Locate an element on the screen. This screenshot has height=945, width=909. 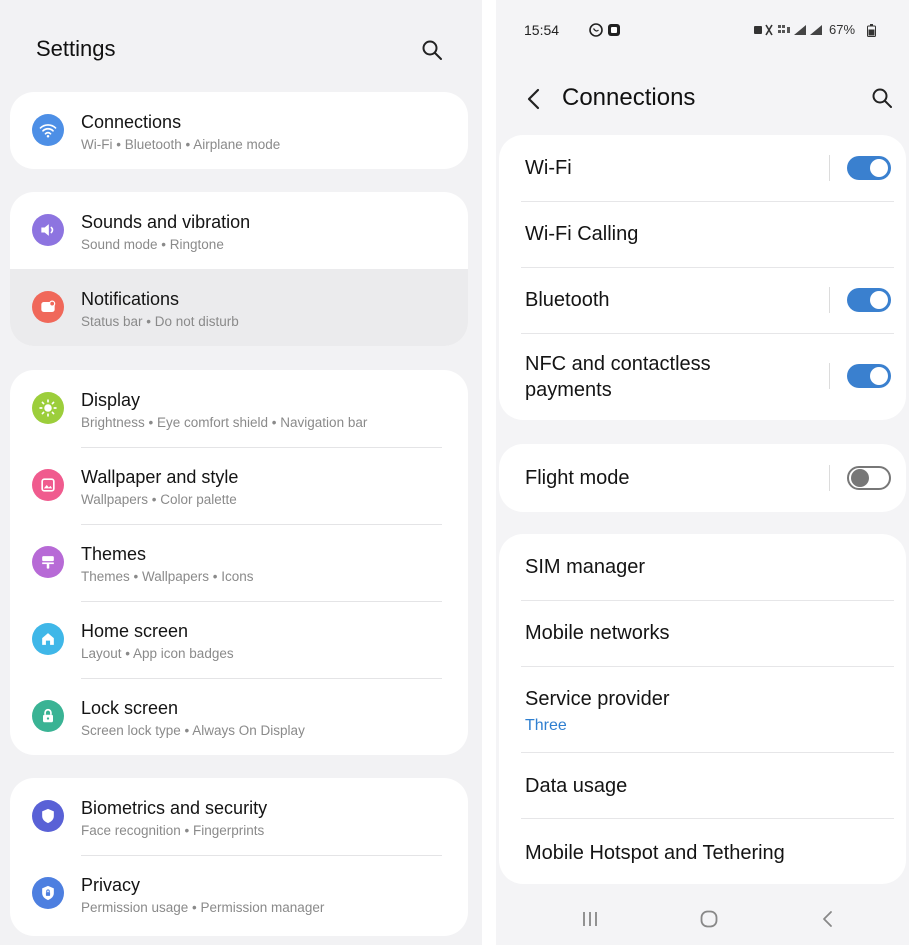
connection-item-title: Mobile Hotspot and Tethering is located at coordinates (655, 853).